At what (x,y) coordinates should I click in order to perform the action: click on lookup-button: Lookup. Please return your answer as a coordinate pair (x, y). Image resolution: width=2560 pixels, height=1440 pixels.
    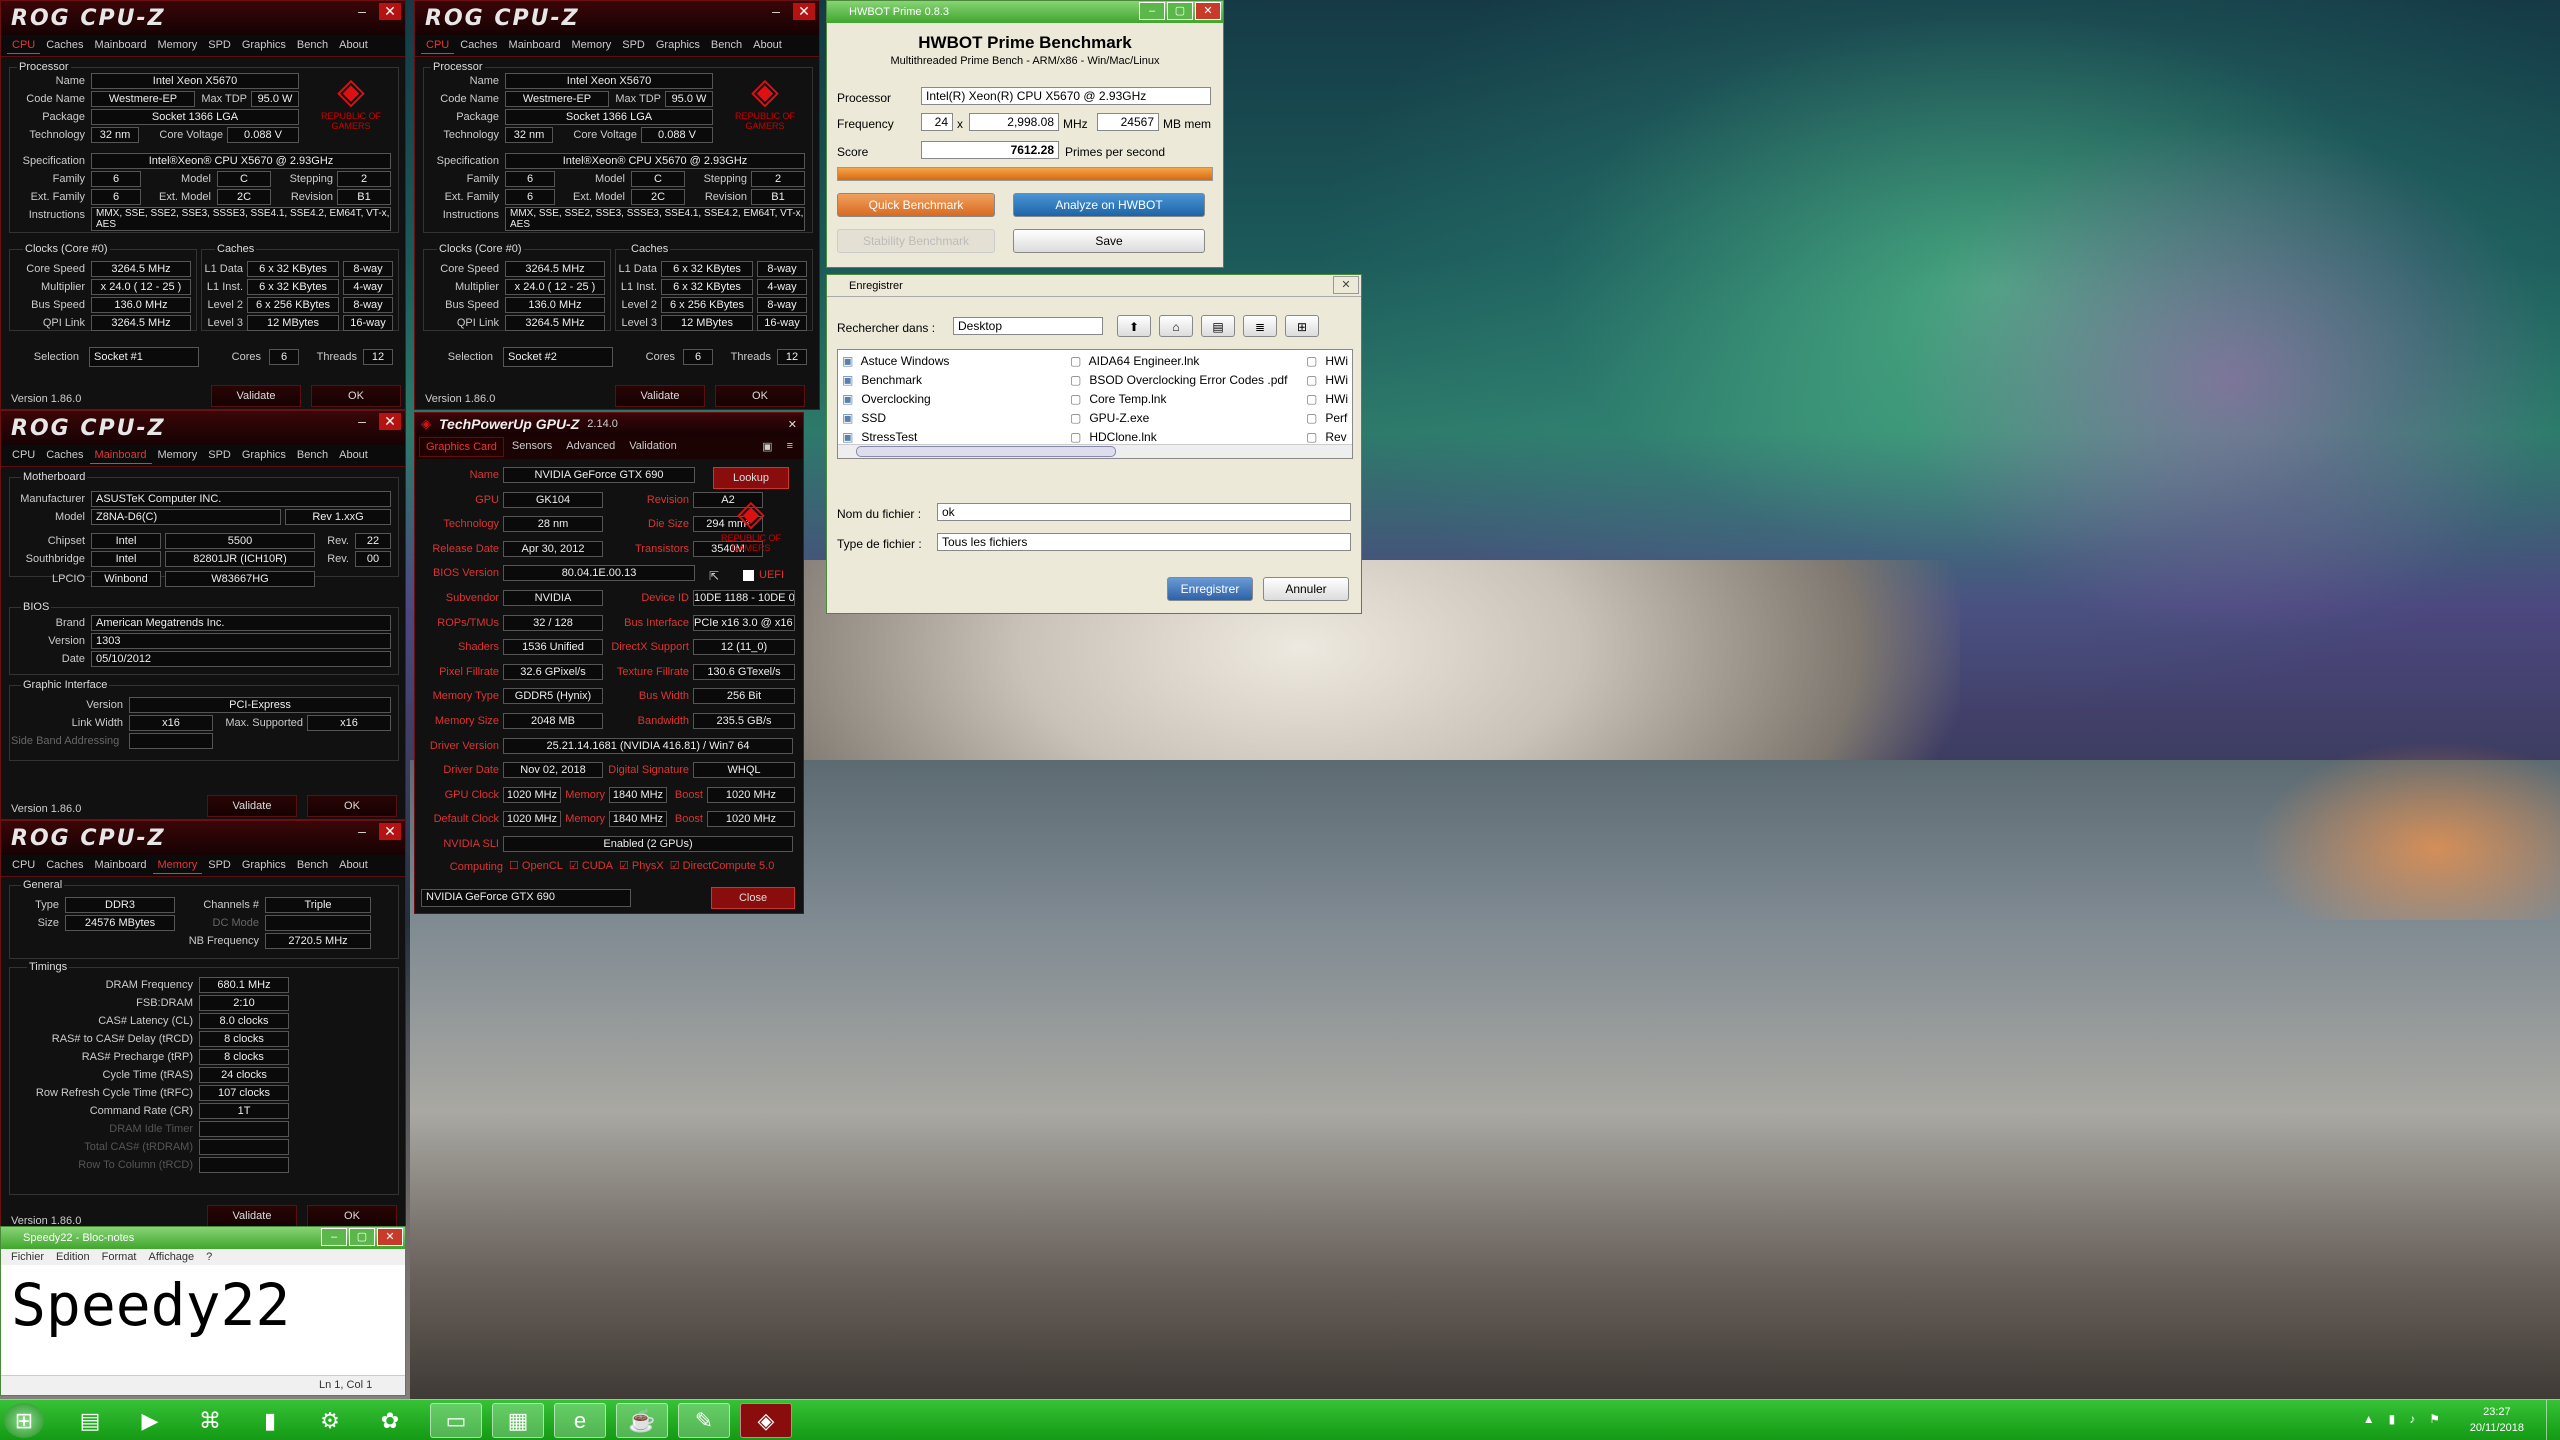
    Looking at the image, I should click on (751, 478).